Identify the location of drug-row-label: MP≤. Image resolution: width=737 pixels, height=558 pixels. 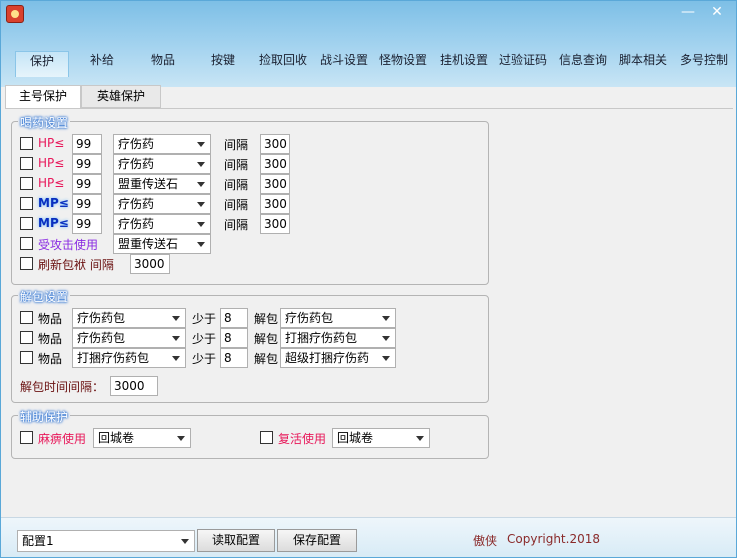
(53, 203).